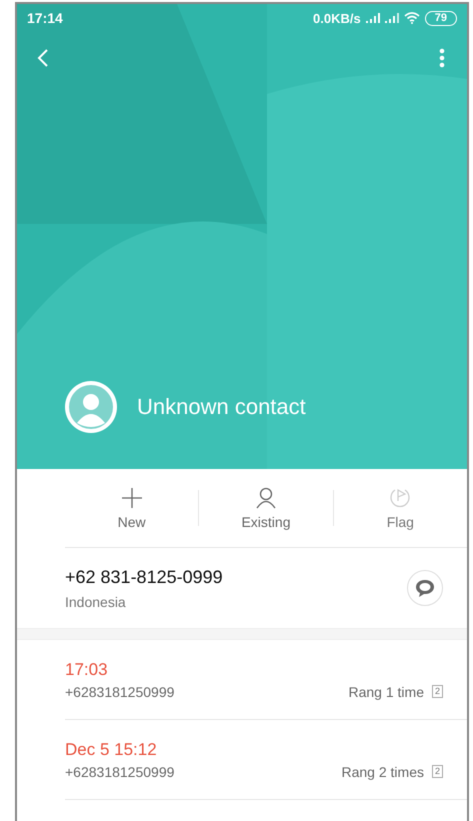 The image size is (473, 821). I want to click on status-time: 17:14, so click(45, 18).